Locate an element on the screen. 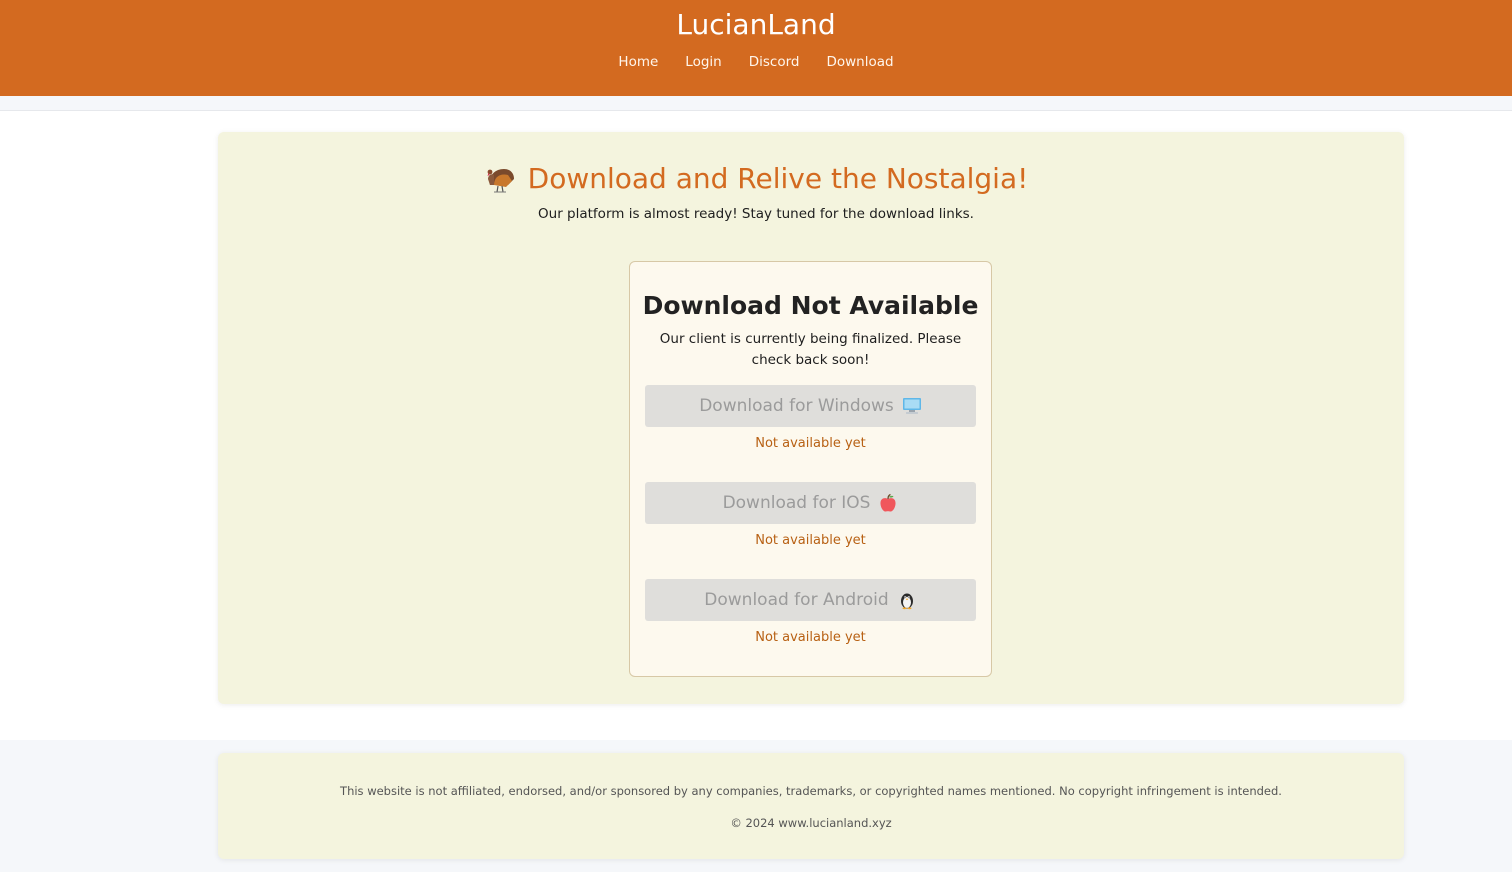 The width and height of the screenshot is (1512, 872). footer-copyright: © 2024 www.lucianland.xyz is located at coordinates (811, 823).